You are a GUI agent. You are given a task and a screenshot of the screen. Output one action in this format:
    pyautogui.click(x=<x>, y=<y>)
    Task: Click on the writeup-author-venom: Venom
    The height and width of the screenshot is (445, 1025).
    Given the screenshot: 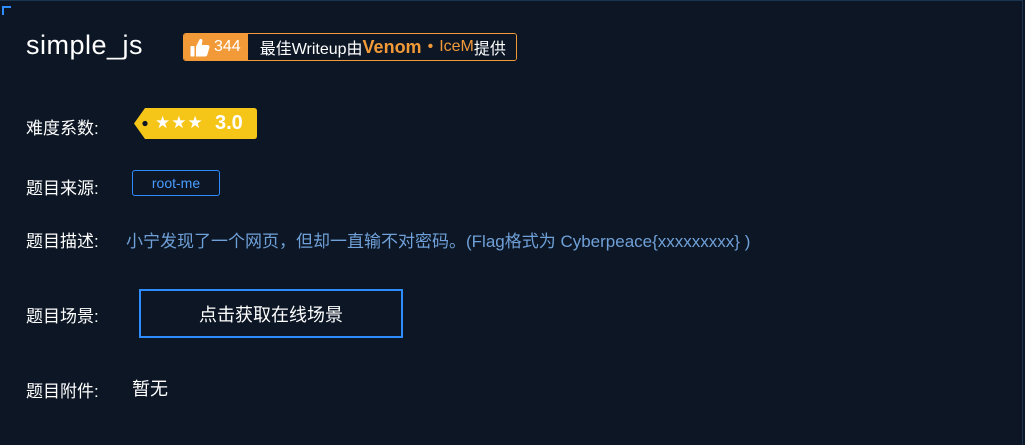 What is the action you would take?
    pyautogui.click(x=392, y=47)
    